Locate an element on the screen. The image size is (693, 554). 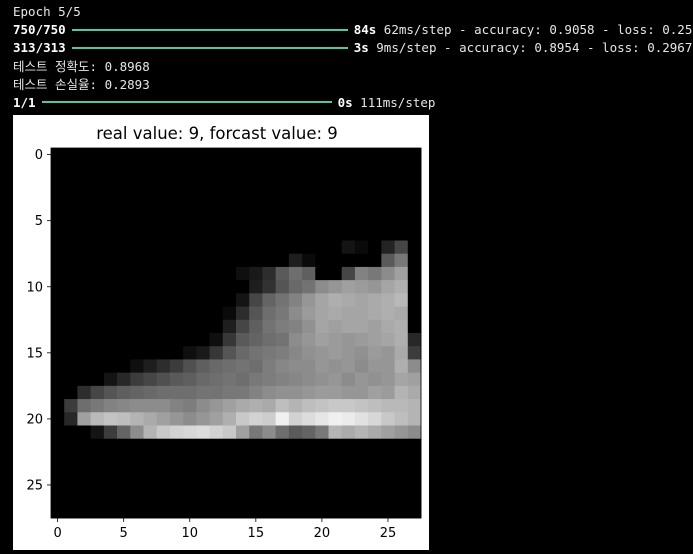
predict-step-count: 1/1 is located at coordinates (24, 102).